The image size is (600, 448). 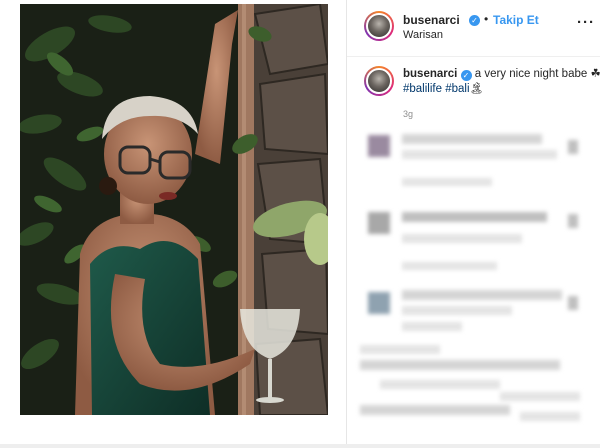 What do you see at coordinates (457, 89) in the screenshot?
I see `hashtag-bali: #bali` at bounding box center [457, 89].